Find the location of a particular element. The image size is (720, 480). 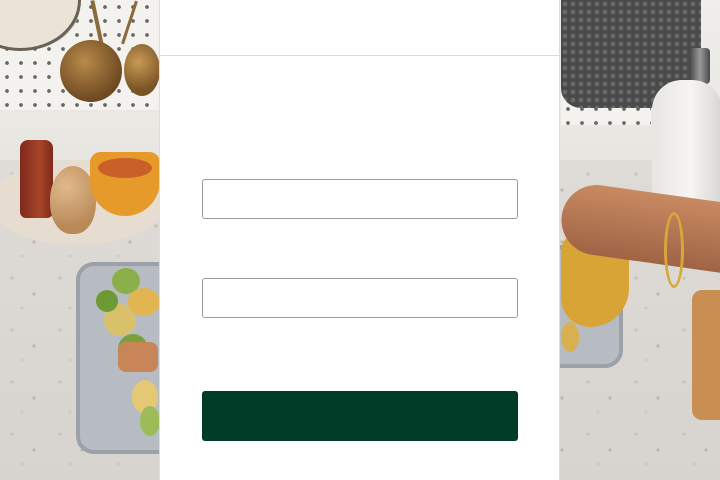

background-bowl-spice is located at coordinates (125, 168).